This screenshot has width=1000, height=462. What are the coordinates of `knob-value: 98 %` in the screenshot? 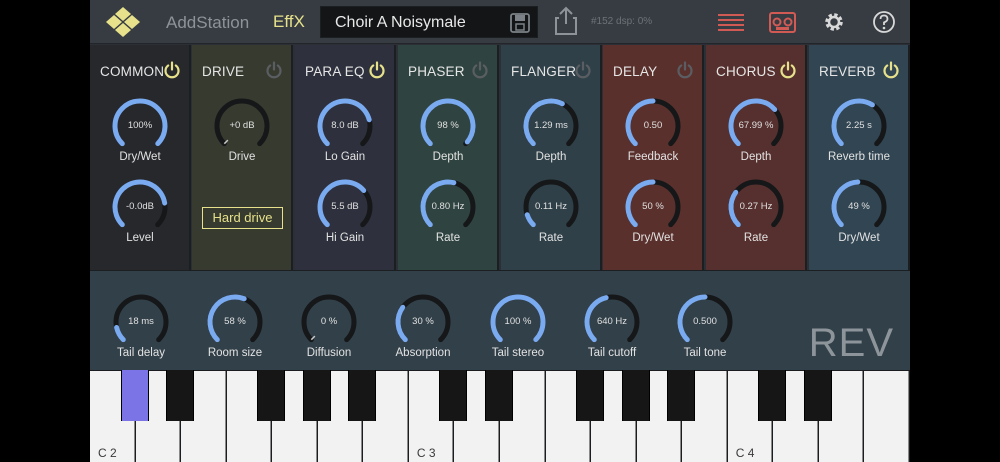 It's located at (448, 125).